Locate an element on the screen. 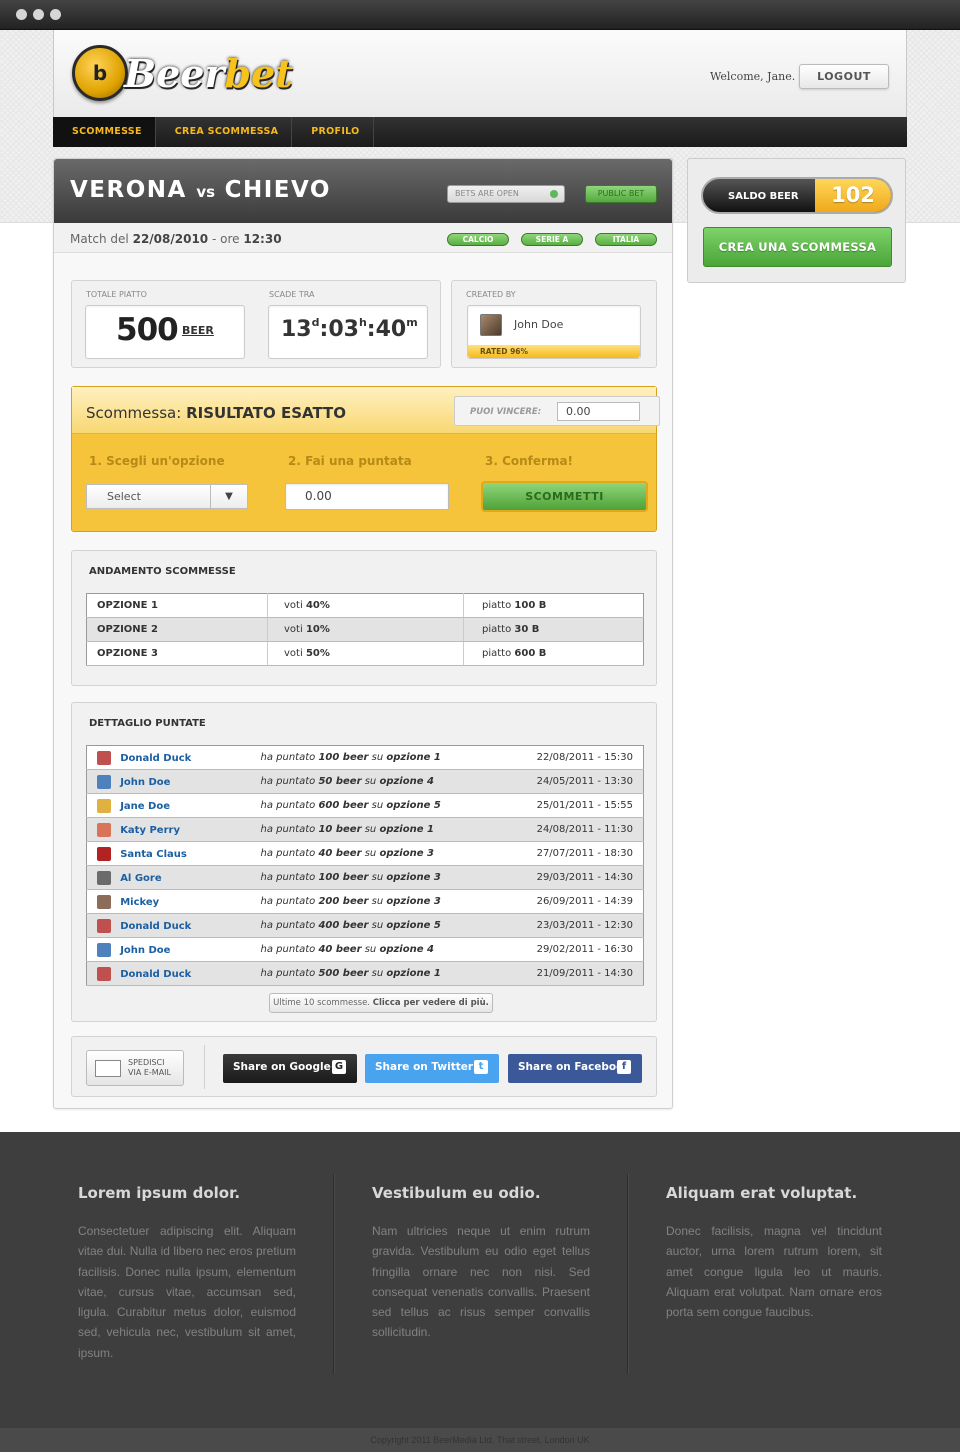 The height and width of the screenshot is (1452, 960). scommetti-button: SCOMMETTI is located at coordinates (564, 496).